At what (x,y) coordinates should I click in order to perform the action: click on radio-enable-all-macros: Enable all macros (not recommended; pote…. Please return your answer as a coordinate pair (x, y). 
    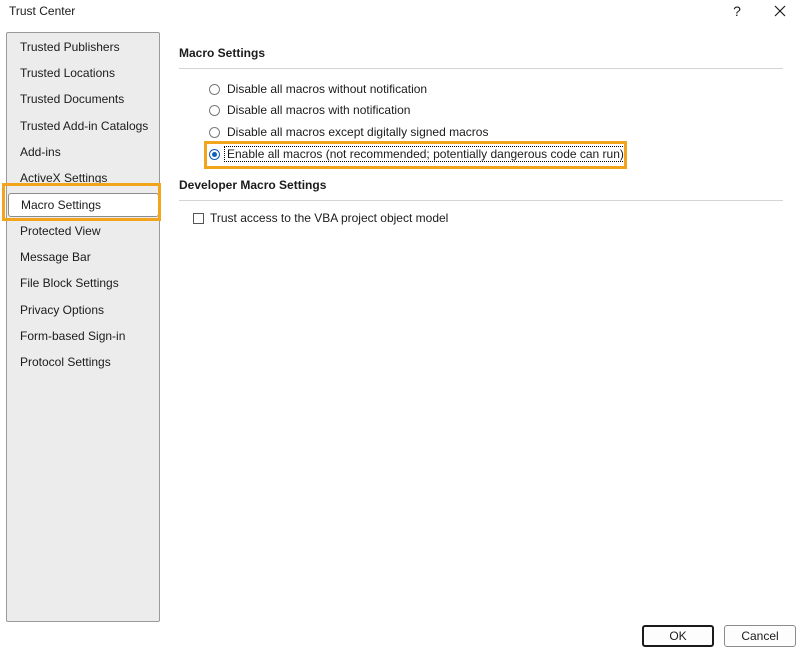
    Looking at the image, I should click on (418, 154).